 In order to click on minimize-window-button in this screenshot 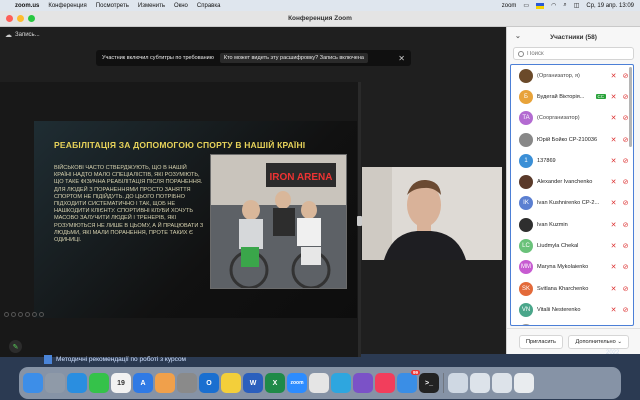, I will do `click(20, 18)`.